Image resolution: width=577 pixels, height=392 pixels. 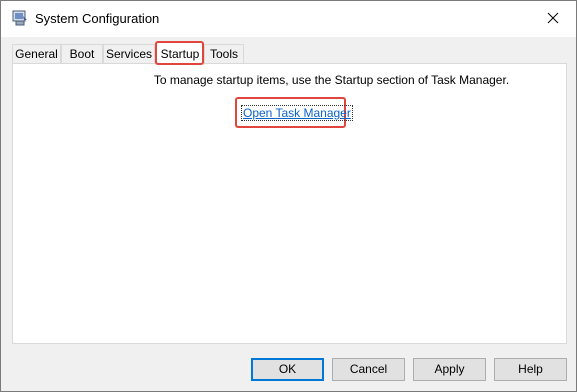 What do you see at coordinates (289, 53) in the screenshot?
I see `tab-strip: General Boot Services Startup Tools` at bounding box center [289, 53].